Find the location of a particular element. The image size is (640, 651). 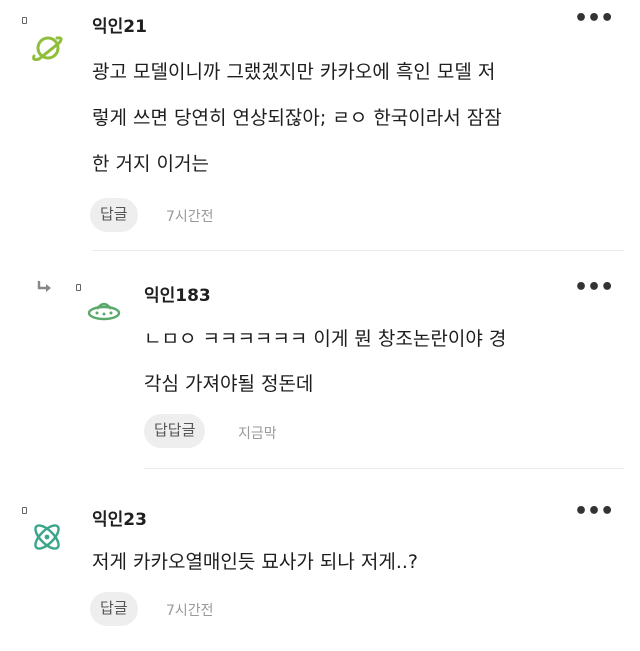

comment-nickname: 익인21 is located at coordinates (119, 24).